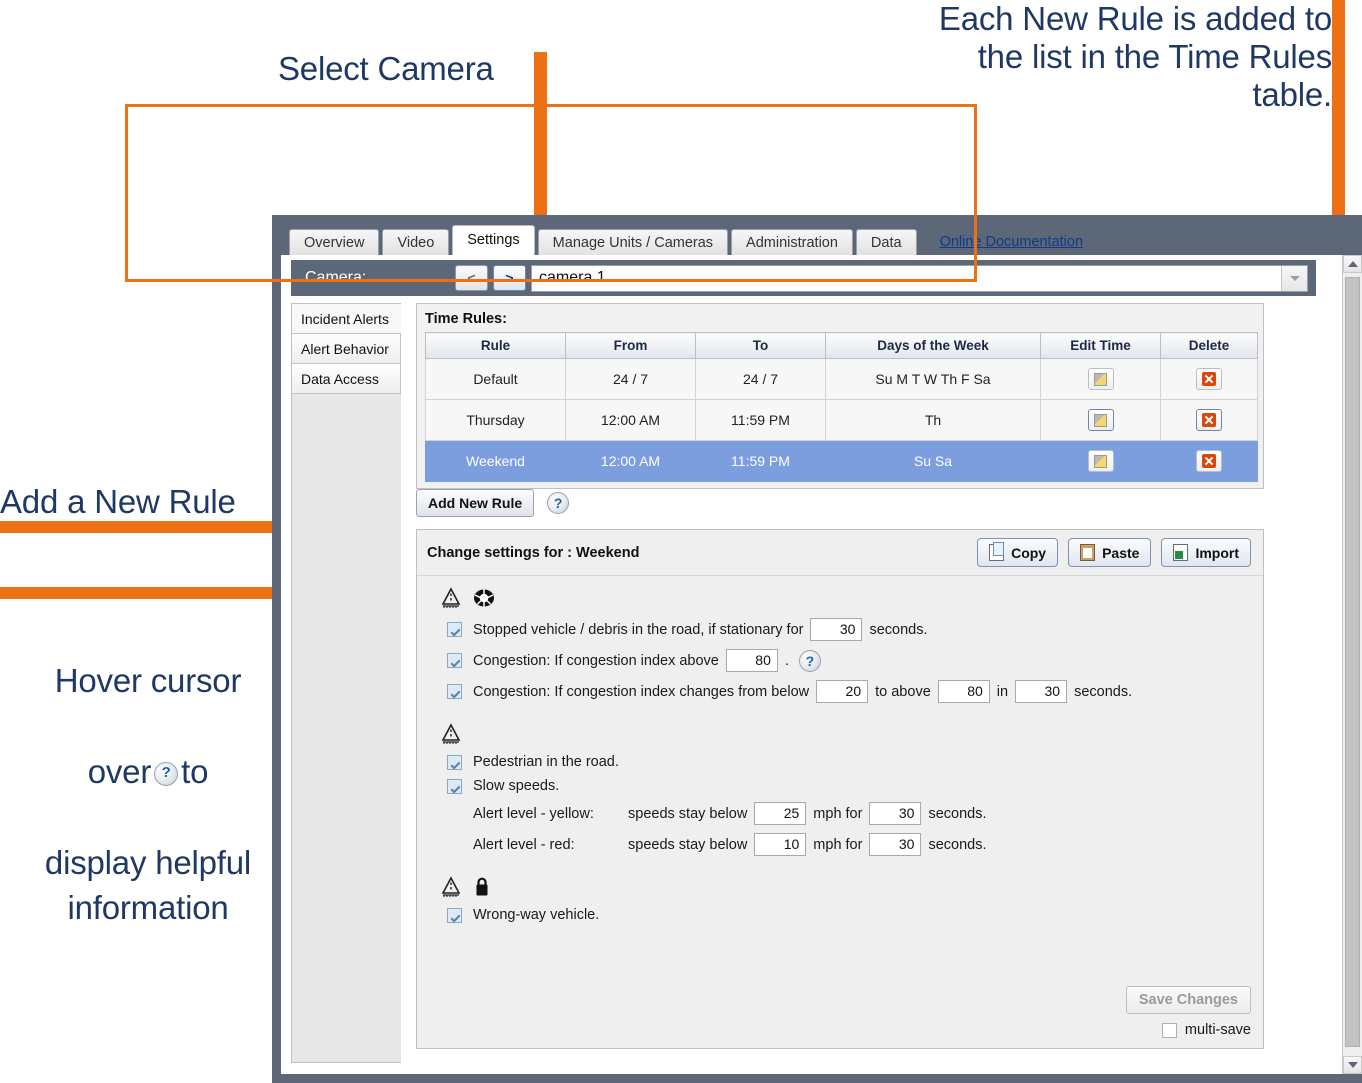  Describe the element at coordinates (454, 629) in the screenshot. I see `checkbox-stopped-vehicle` at that location.